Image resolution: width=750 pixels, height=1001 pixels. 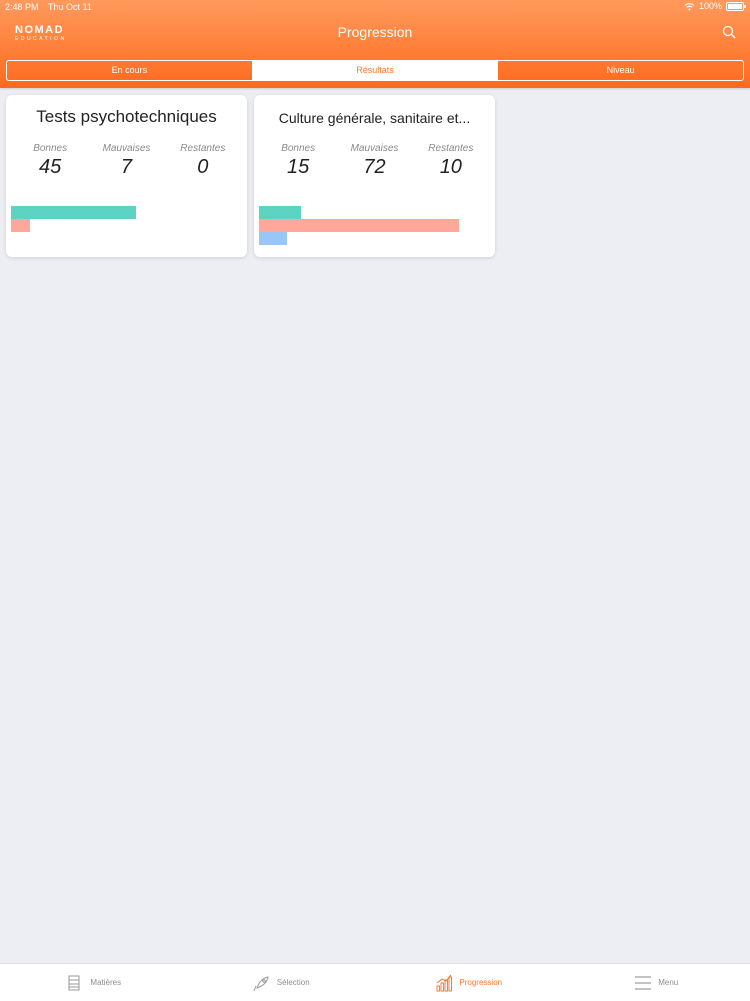 I want to click on status-bar: 2:48 PM Thu Oct 11 100%, so click(x=375, y=7).